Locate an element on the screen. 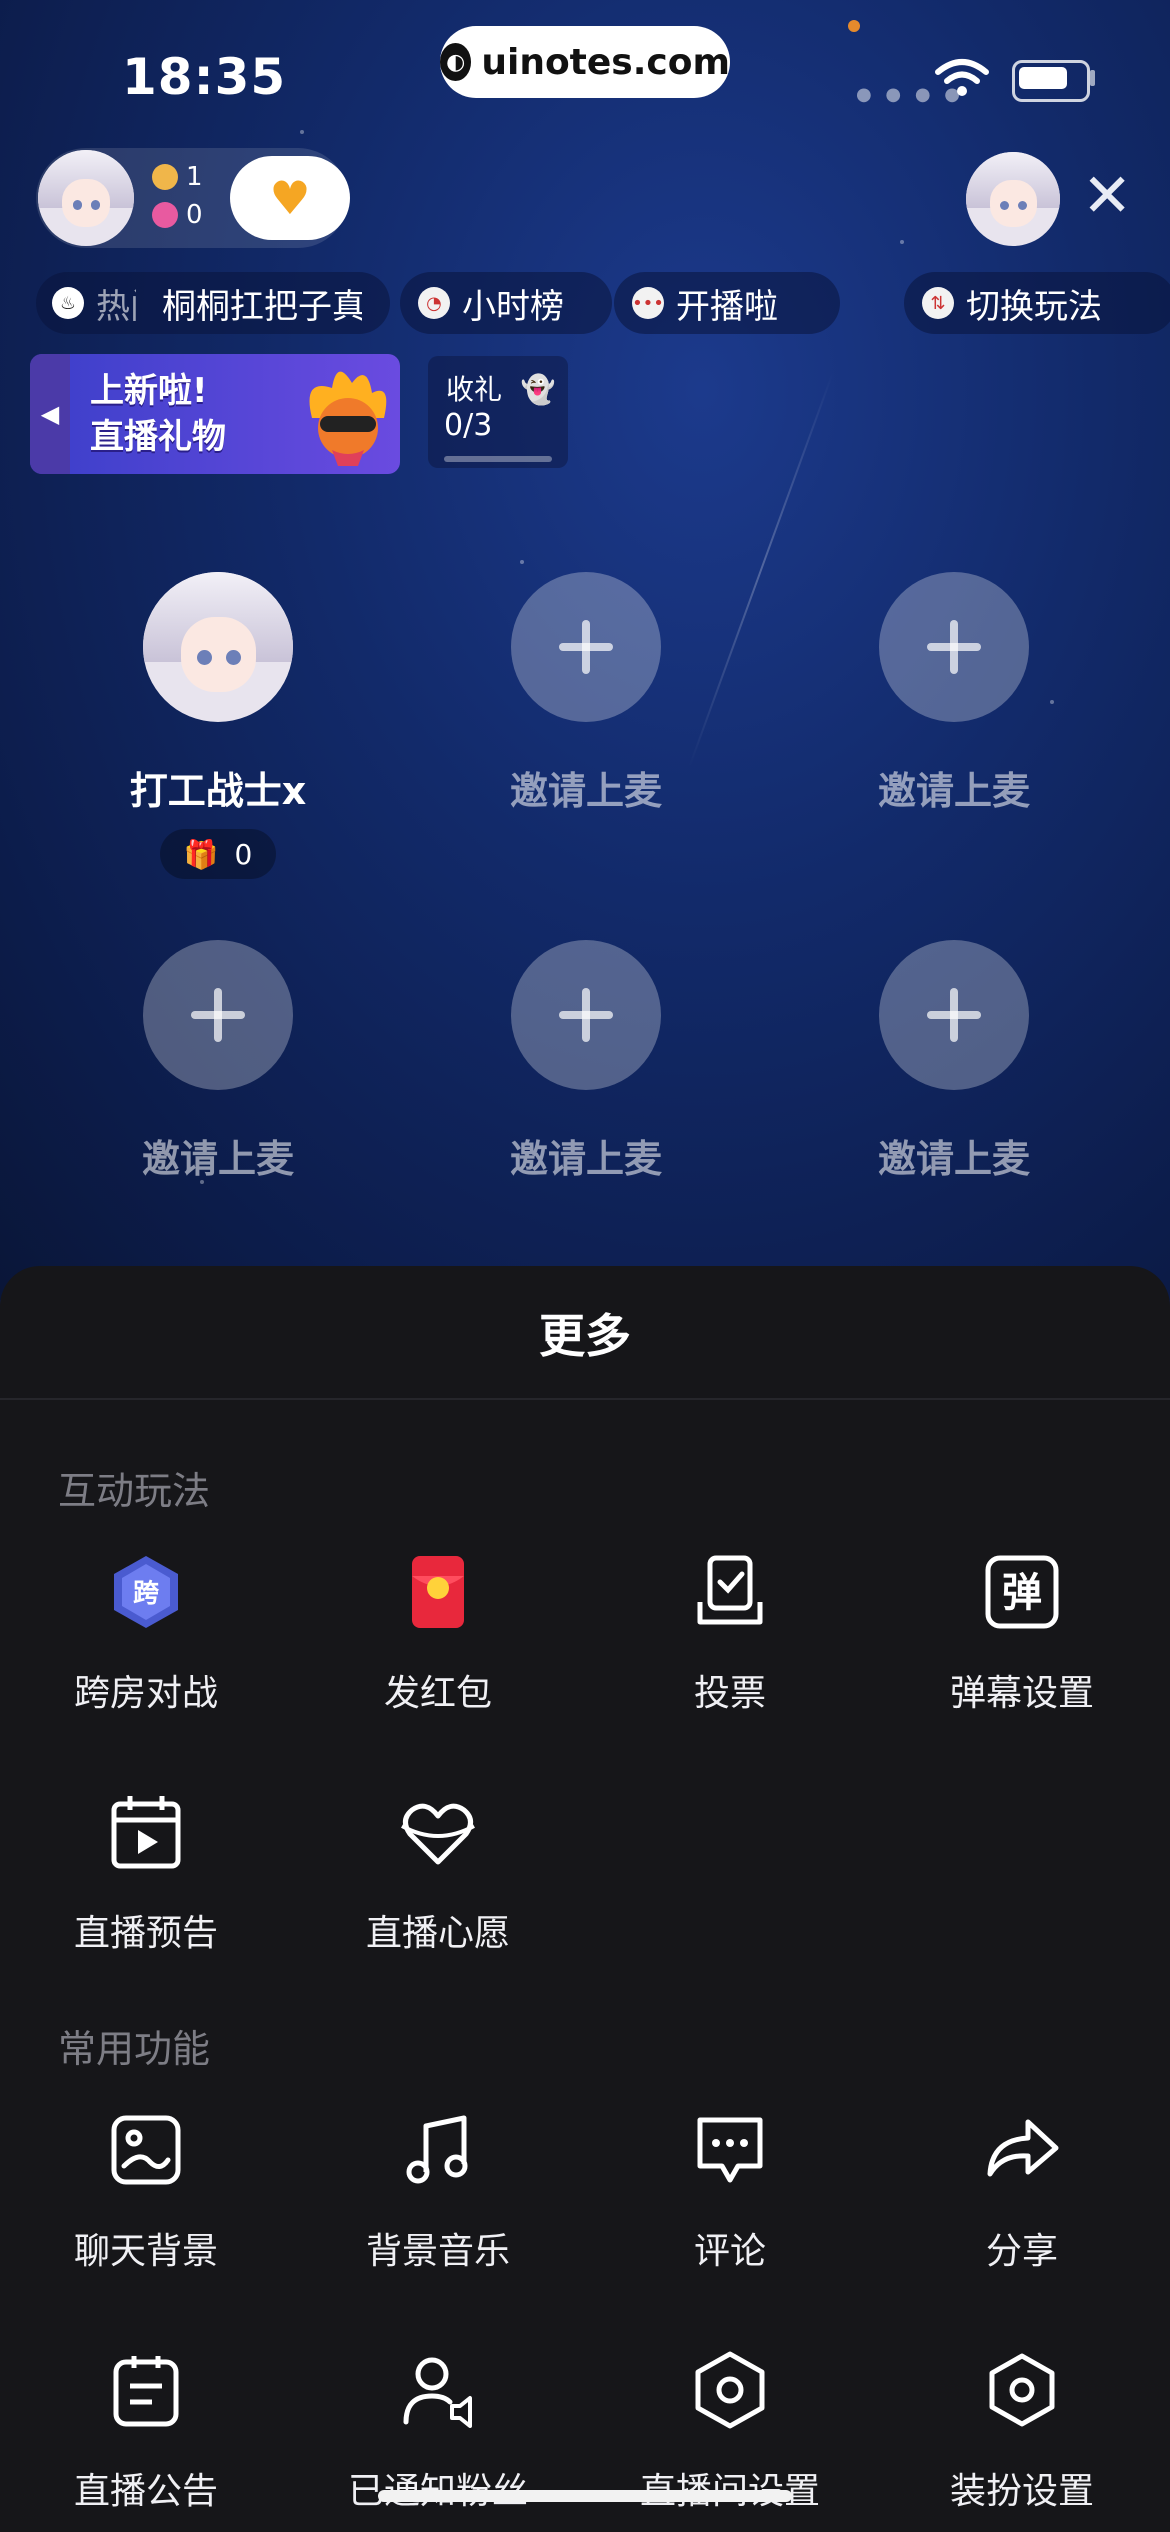  song-marquee: 桐桐扛把子真 is located at coordinates (262, 306).